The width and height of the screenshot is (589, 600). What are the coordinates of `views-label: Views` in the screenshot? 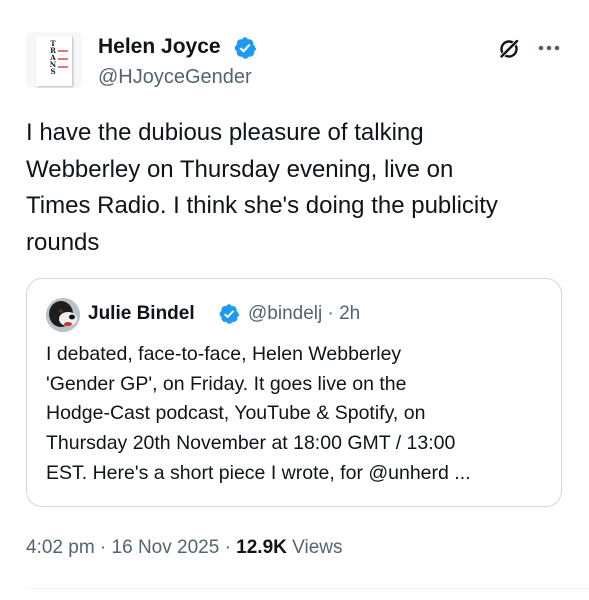 It's located at (314, 547).